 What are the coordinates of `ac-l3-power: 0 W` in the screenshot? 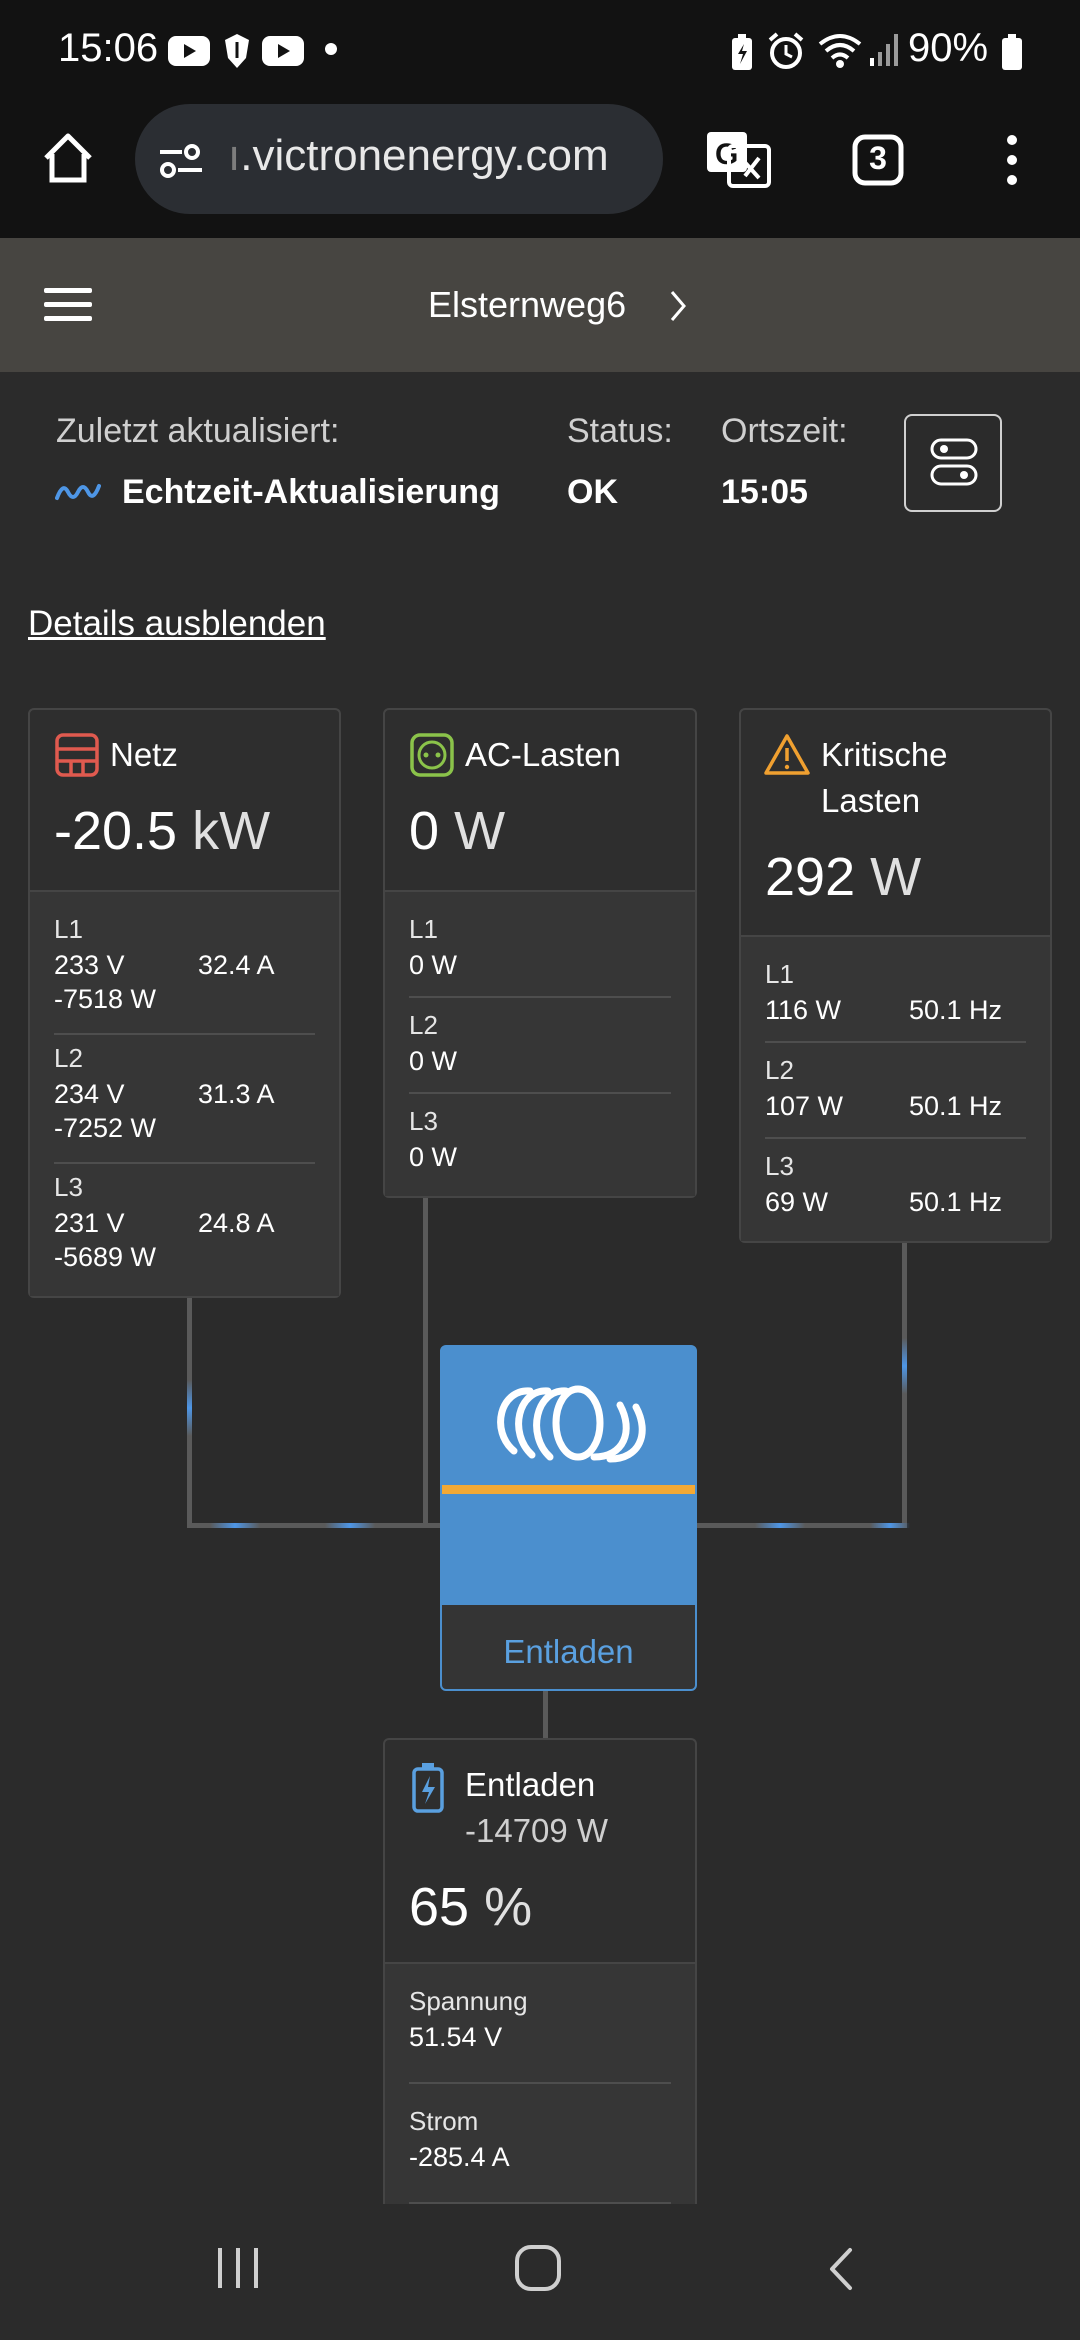 It's located at (433, 1157).